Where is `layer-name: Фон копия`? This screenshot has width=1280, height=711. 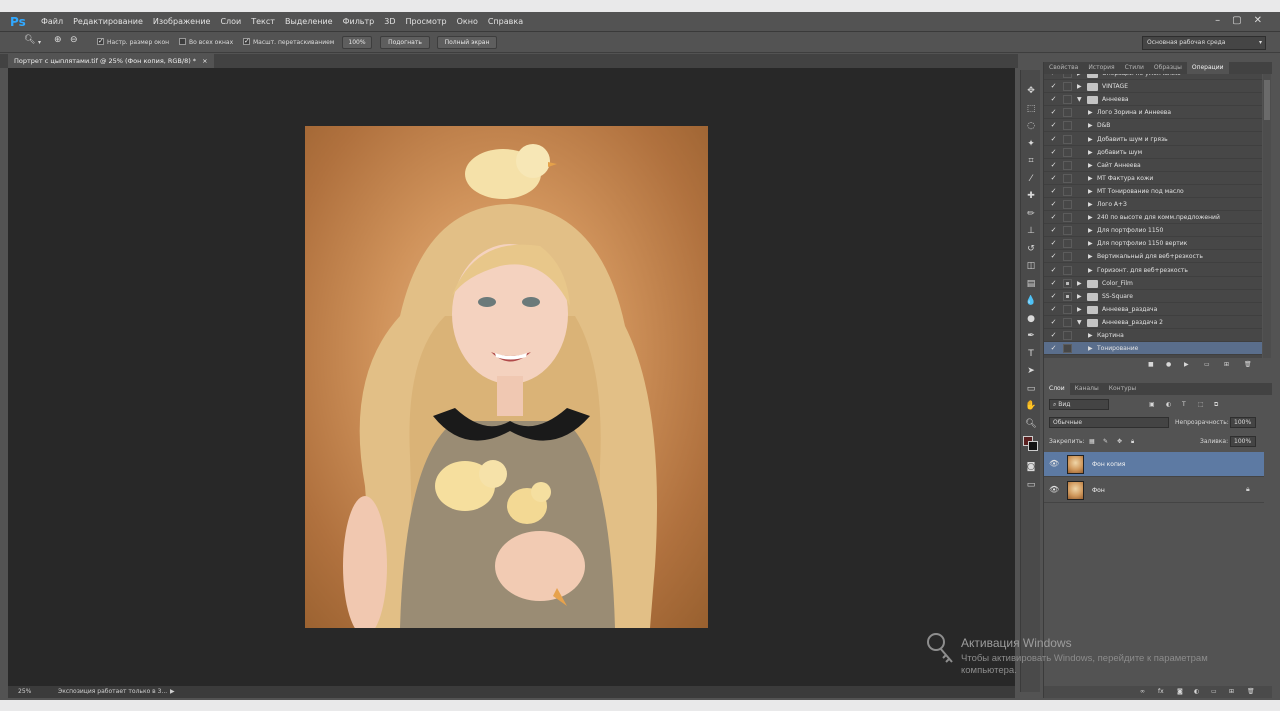
layer-name: Фон копия is located at coordinates (1108, 464).